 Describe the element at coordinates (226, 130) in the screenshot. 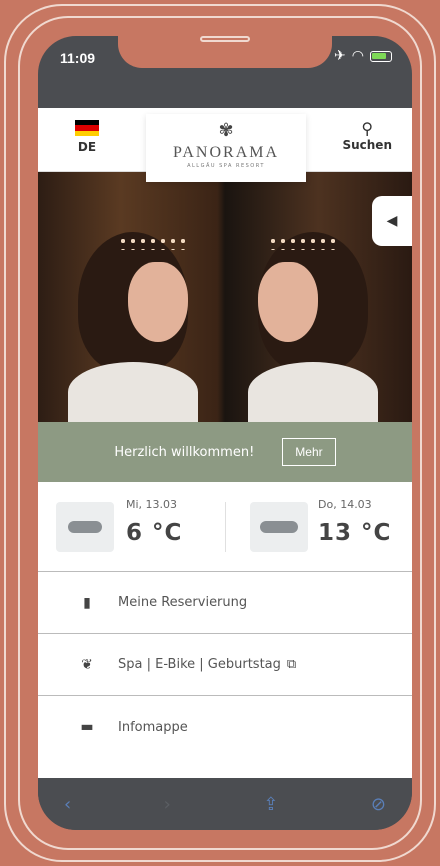

I see `logo-knot-icon: ✾` at that location.